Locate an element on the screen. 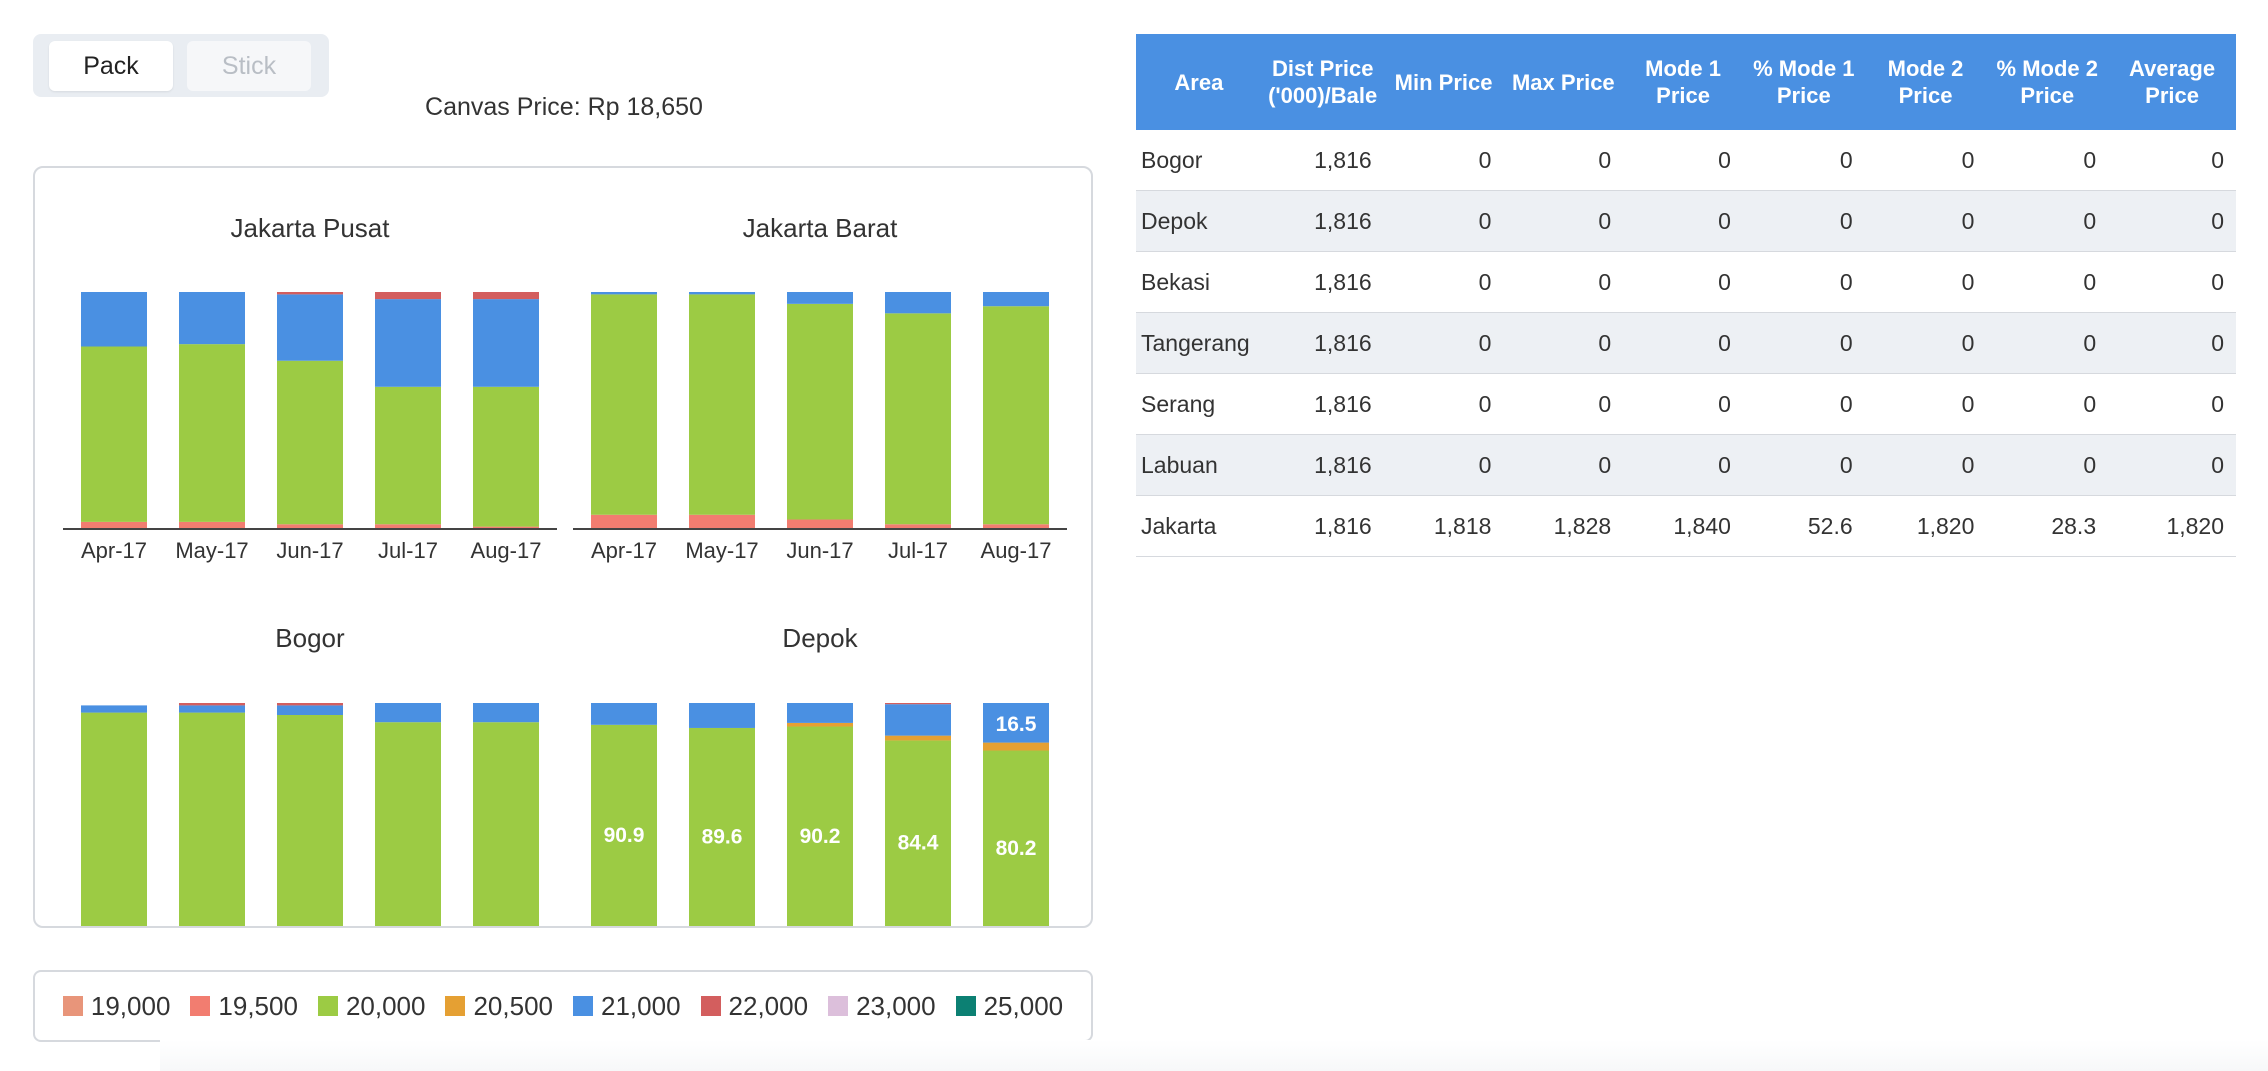 The height and width of the screenshot is (1071, 2268). x-tick-label: Aug-17 is located at coordinates (506, 550).